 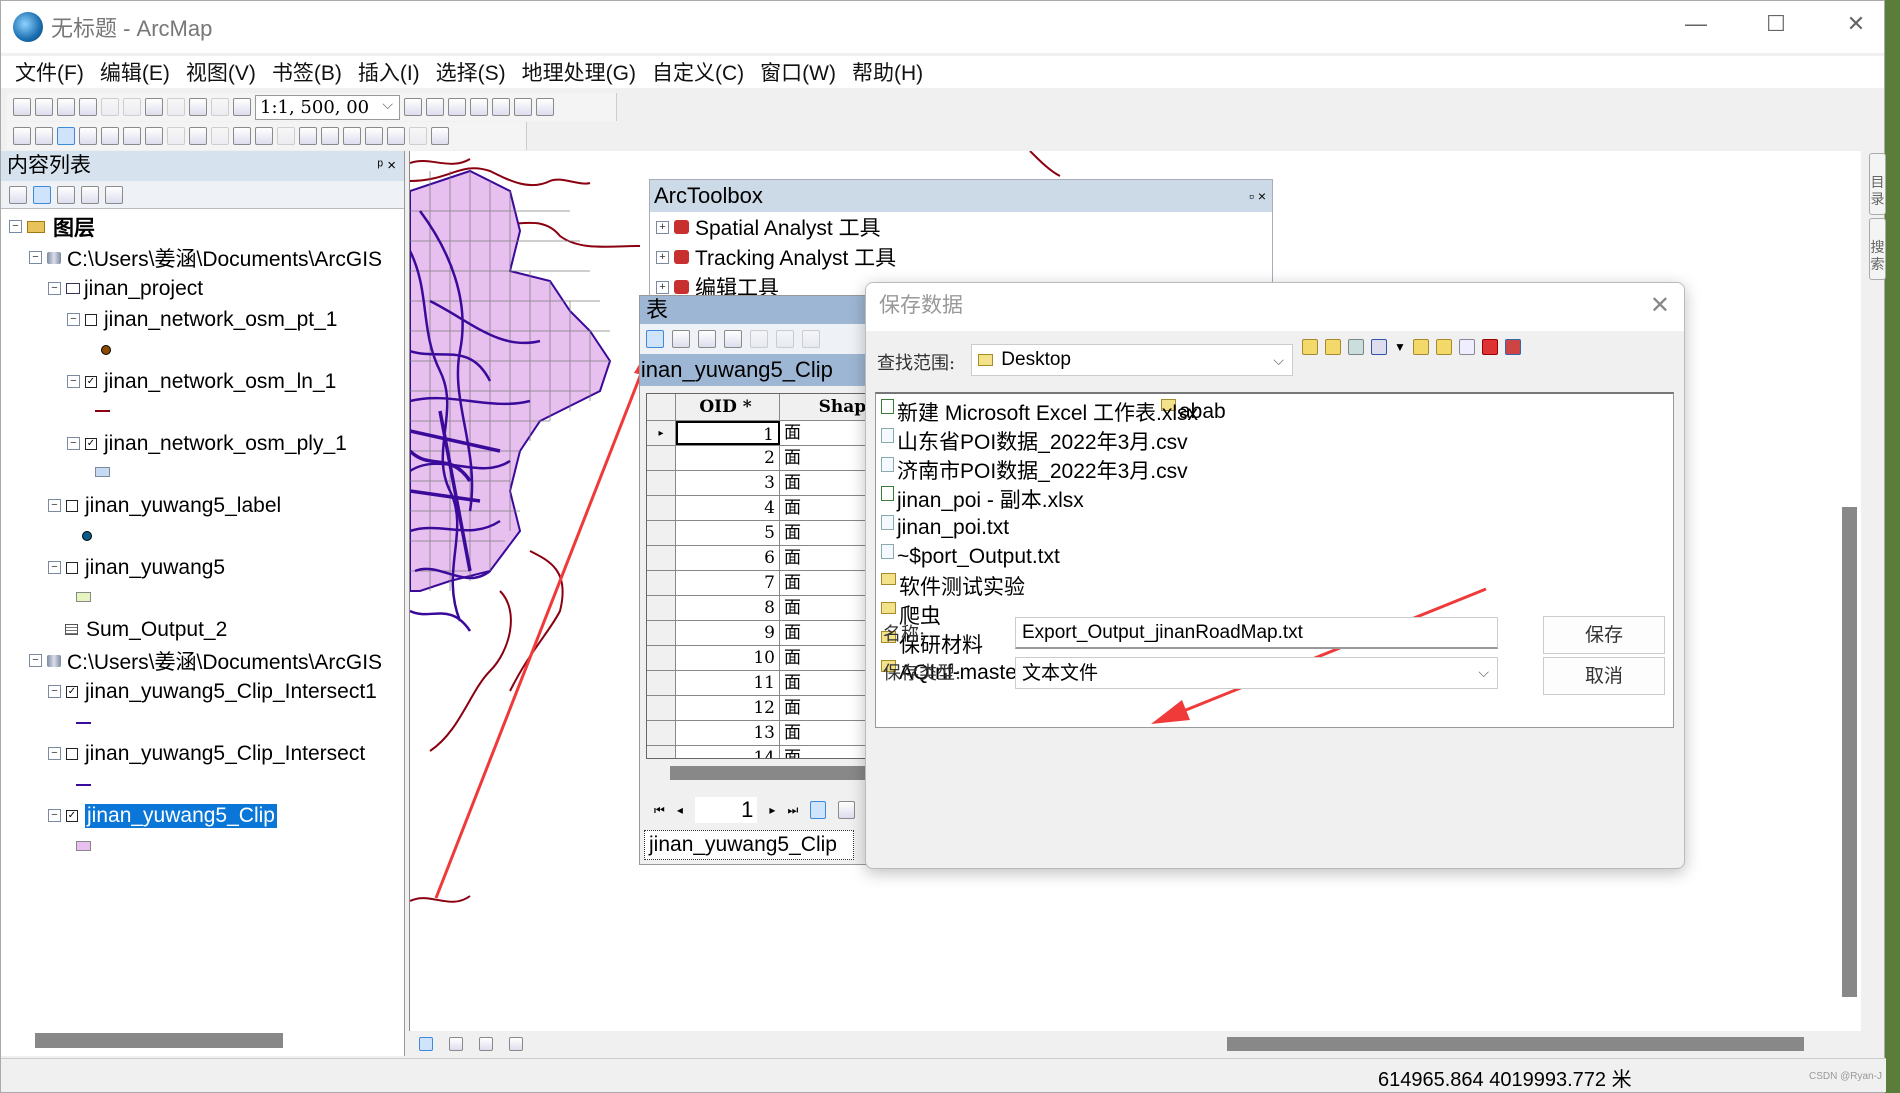 I want to click on table-row: 14 面, so click(x=763, y=752).